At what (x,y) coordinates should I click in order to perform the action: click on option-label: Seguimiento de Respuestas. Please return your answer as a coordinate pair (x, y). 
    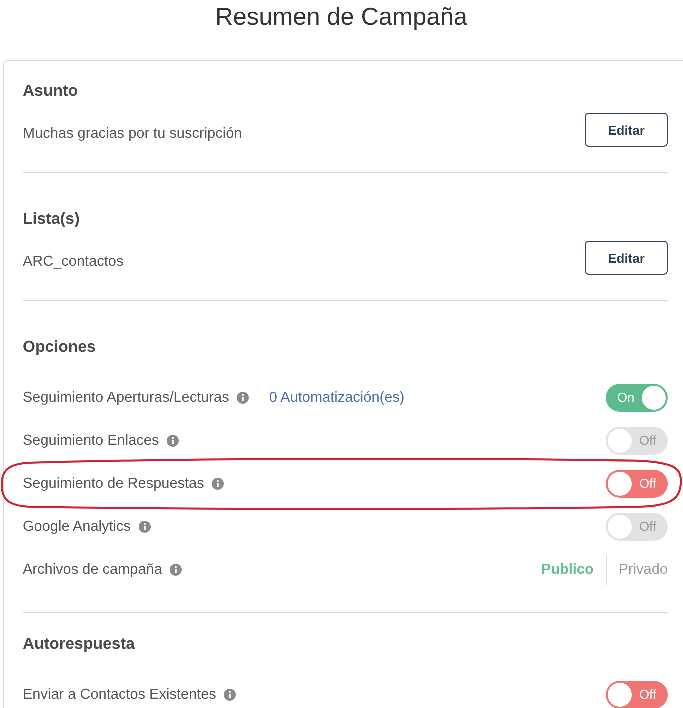
    Looking at the image, I should click on (113, 484).